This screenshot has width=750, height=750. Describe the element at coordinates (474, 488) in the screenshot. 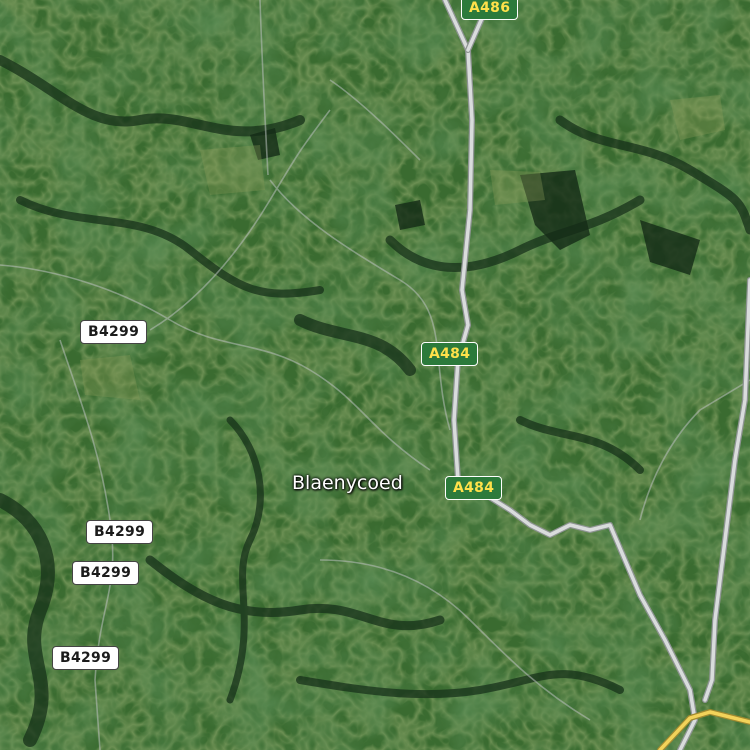

I see `road-shield-a484-south: A484` at that location.